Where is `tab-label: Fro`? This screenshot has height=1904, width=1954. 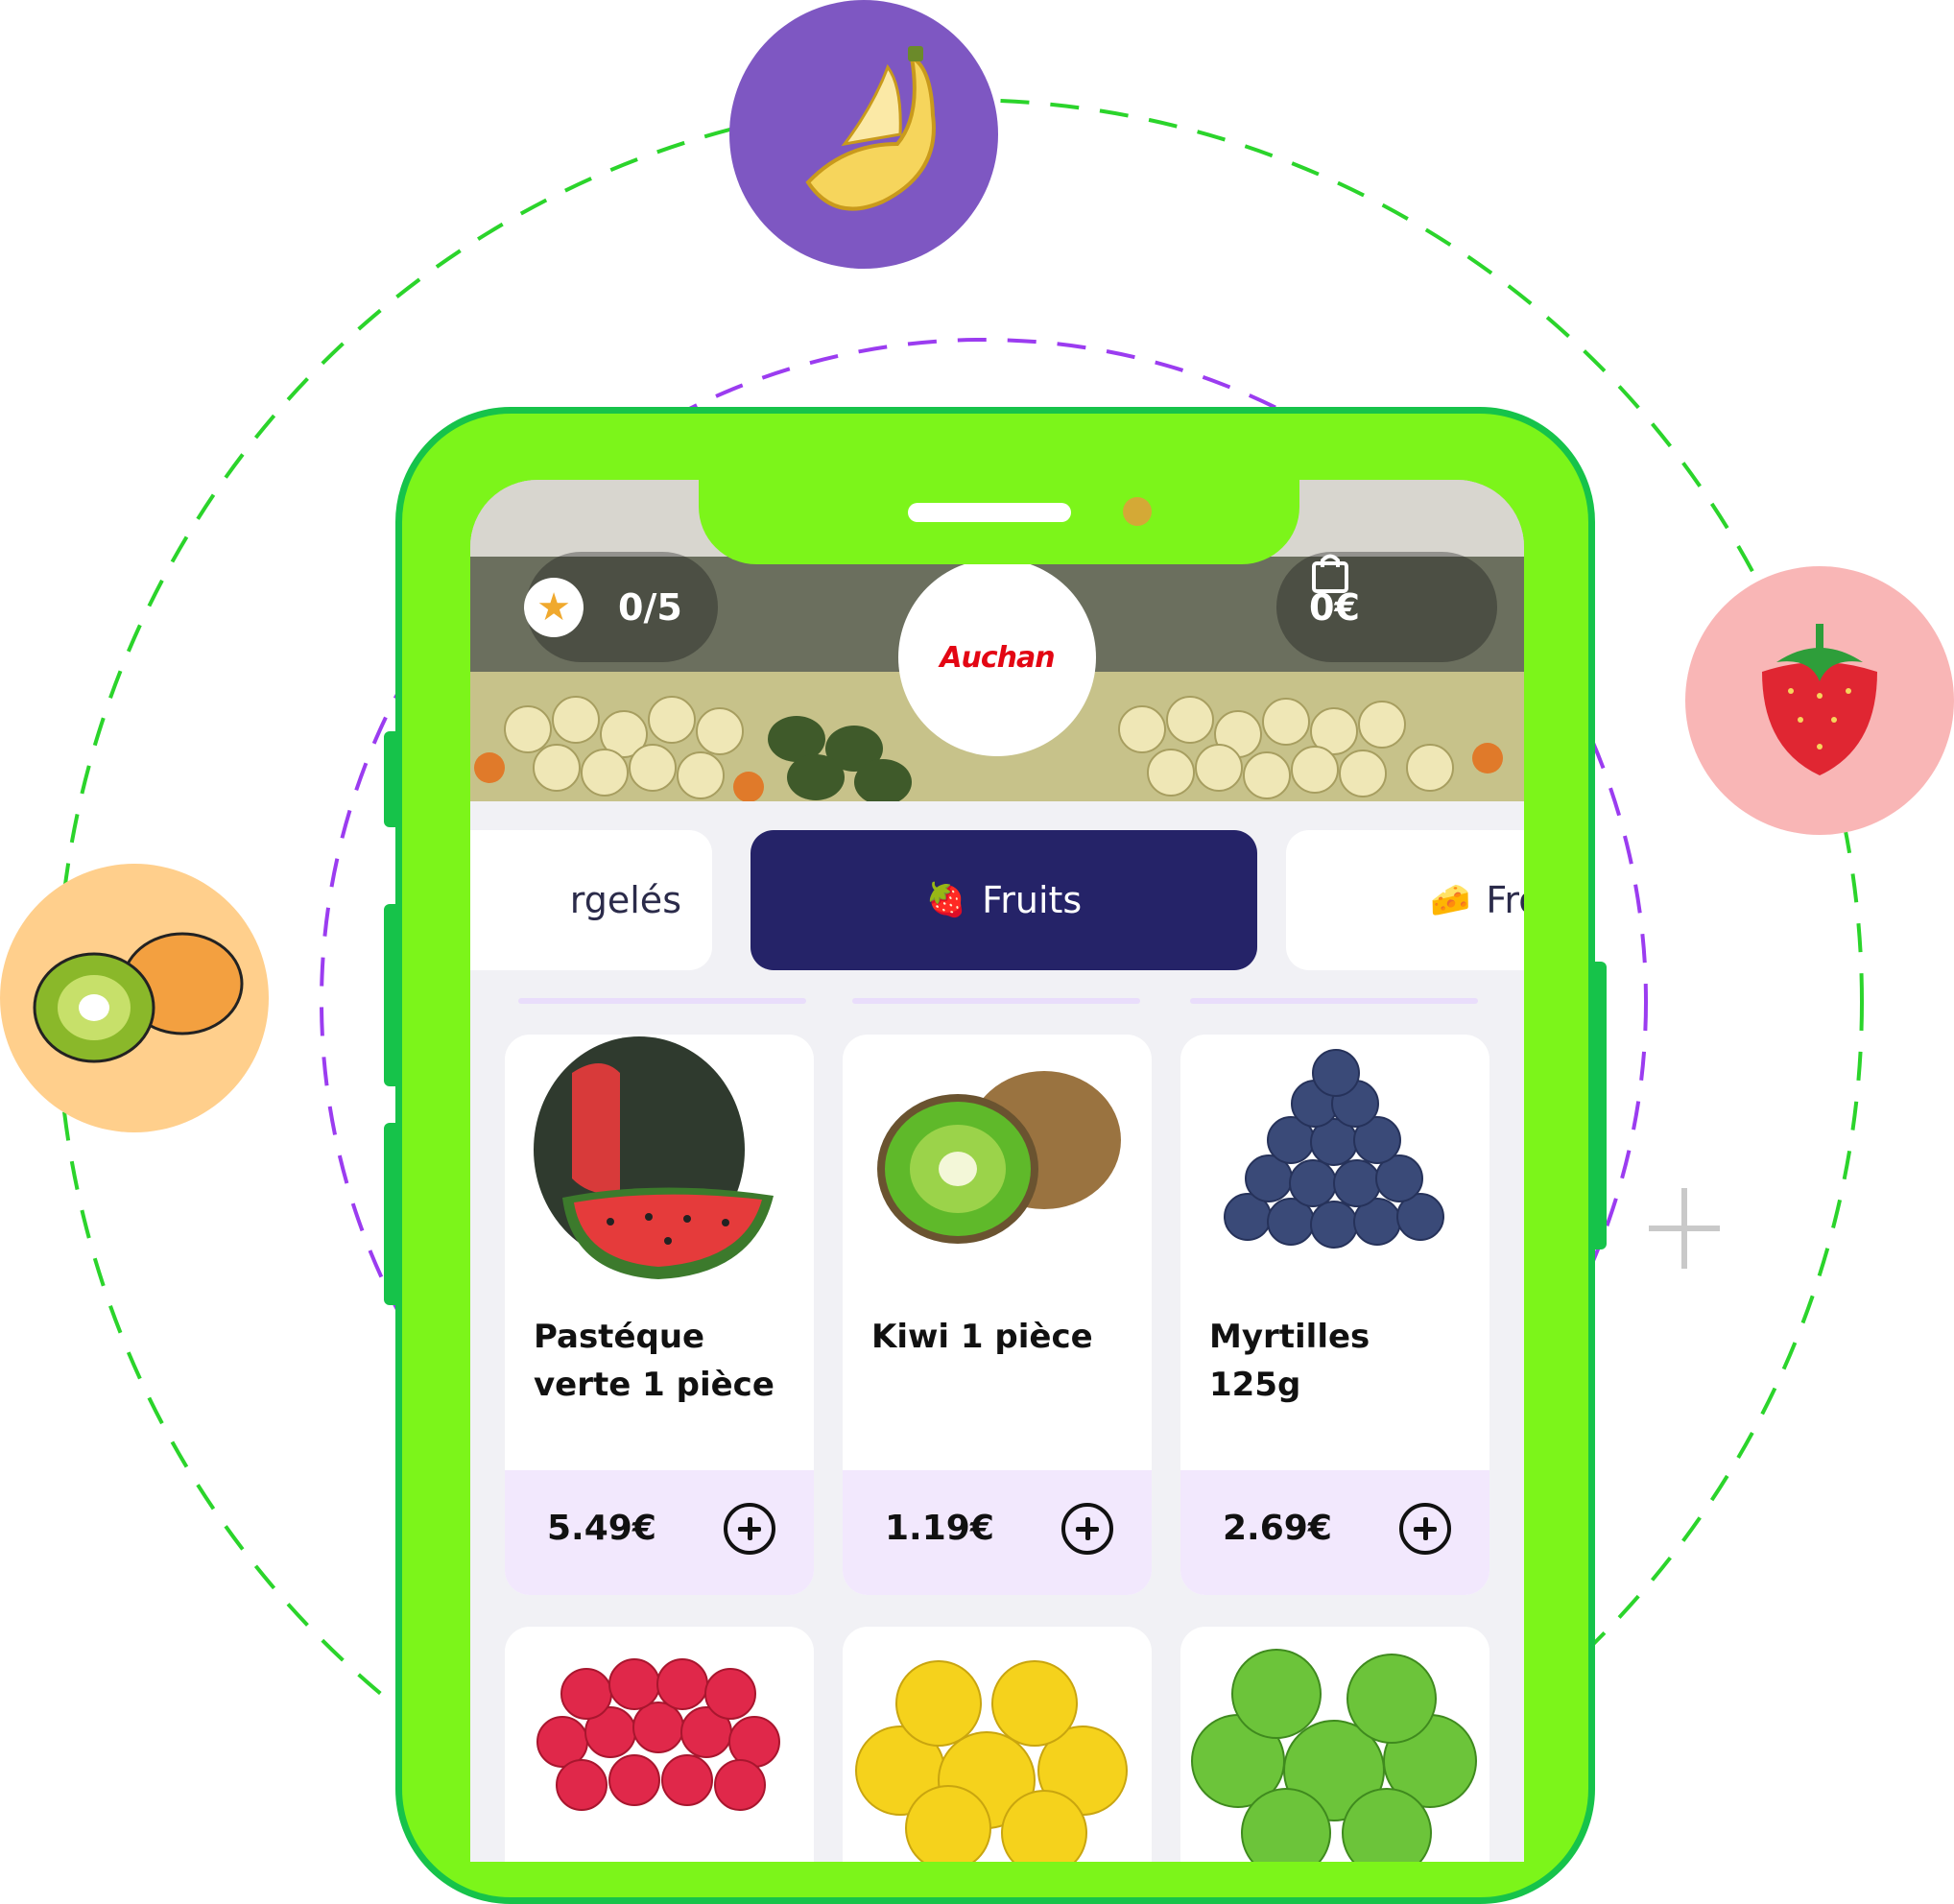
tab-label: Fro is located at coordinates (1505, 900).